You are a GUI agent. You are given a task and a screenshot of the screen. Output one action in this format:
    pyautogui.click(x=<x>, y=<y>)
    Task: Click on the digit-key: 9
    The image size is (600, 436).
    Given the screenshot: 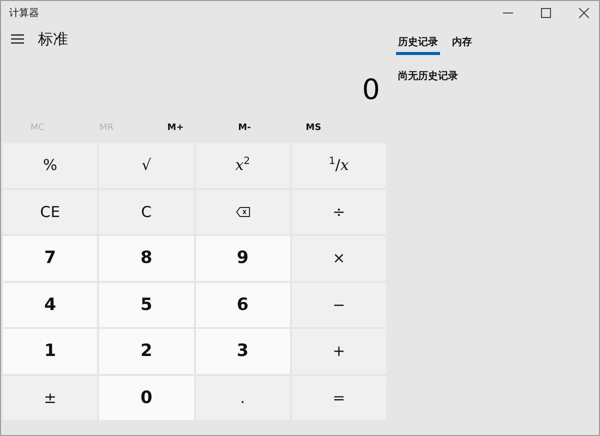 What is the action you would take?
    pyautogui.click(x=243, y=258)
    